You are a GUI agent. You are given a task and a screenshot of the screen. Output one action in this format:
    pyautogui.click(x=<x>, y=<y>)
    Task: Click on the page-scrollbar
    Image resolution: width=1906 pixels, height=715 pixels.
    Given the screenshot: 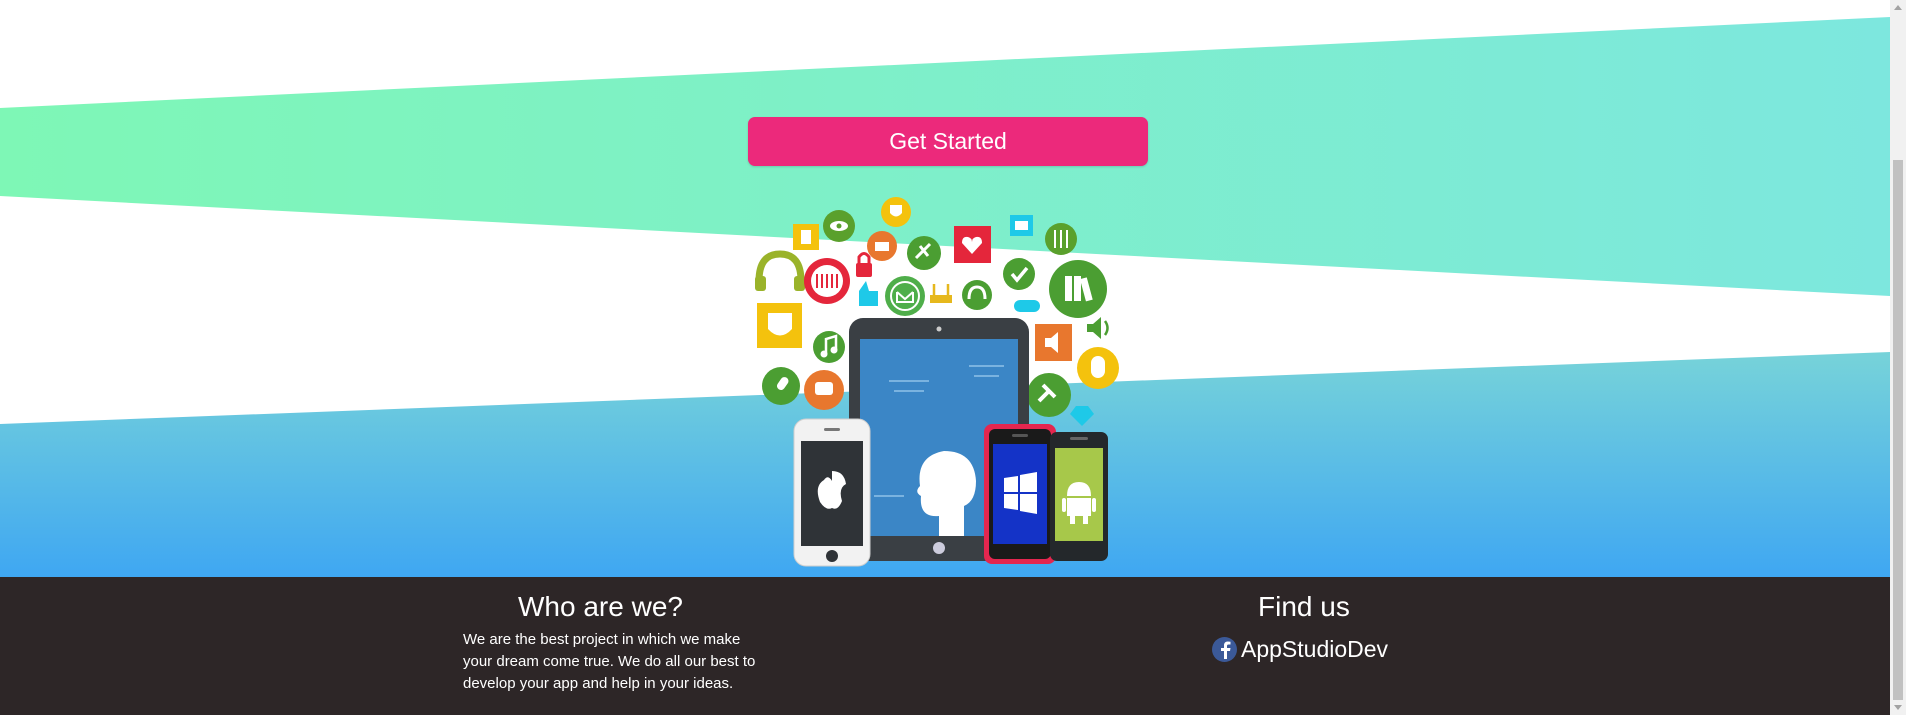 What is the action you would take?
    pyautogui.click(x=1898, y=357)
    